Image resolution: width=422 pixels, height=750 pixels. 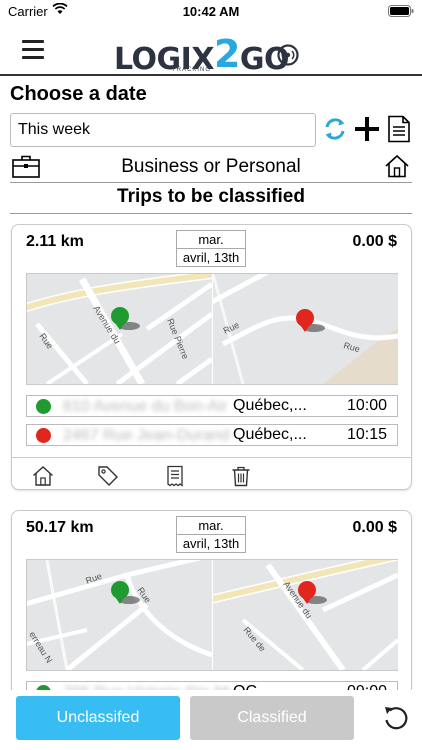 I want to click on start-map: Avenue du Rue Rue Pierre, so click(x=119, y=329).